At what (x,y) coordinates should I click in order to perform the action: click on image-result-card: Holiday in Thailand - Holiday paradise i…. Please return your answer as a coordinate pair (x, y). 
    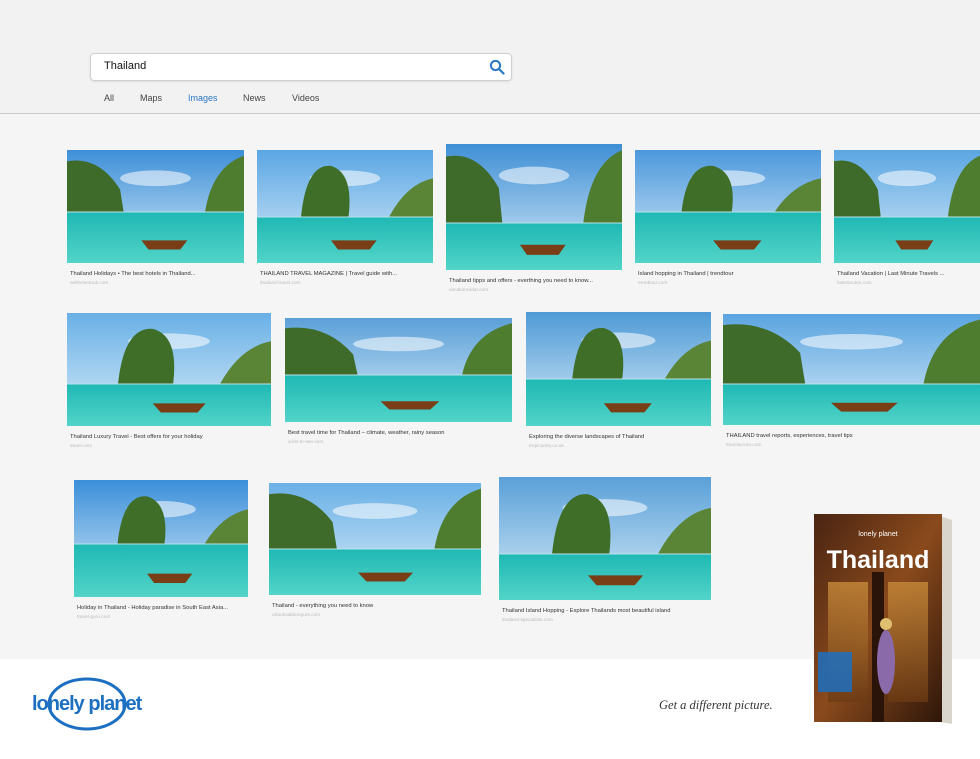
    Looking at the image, I should click on (161, 551).